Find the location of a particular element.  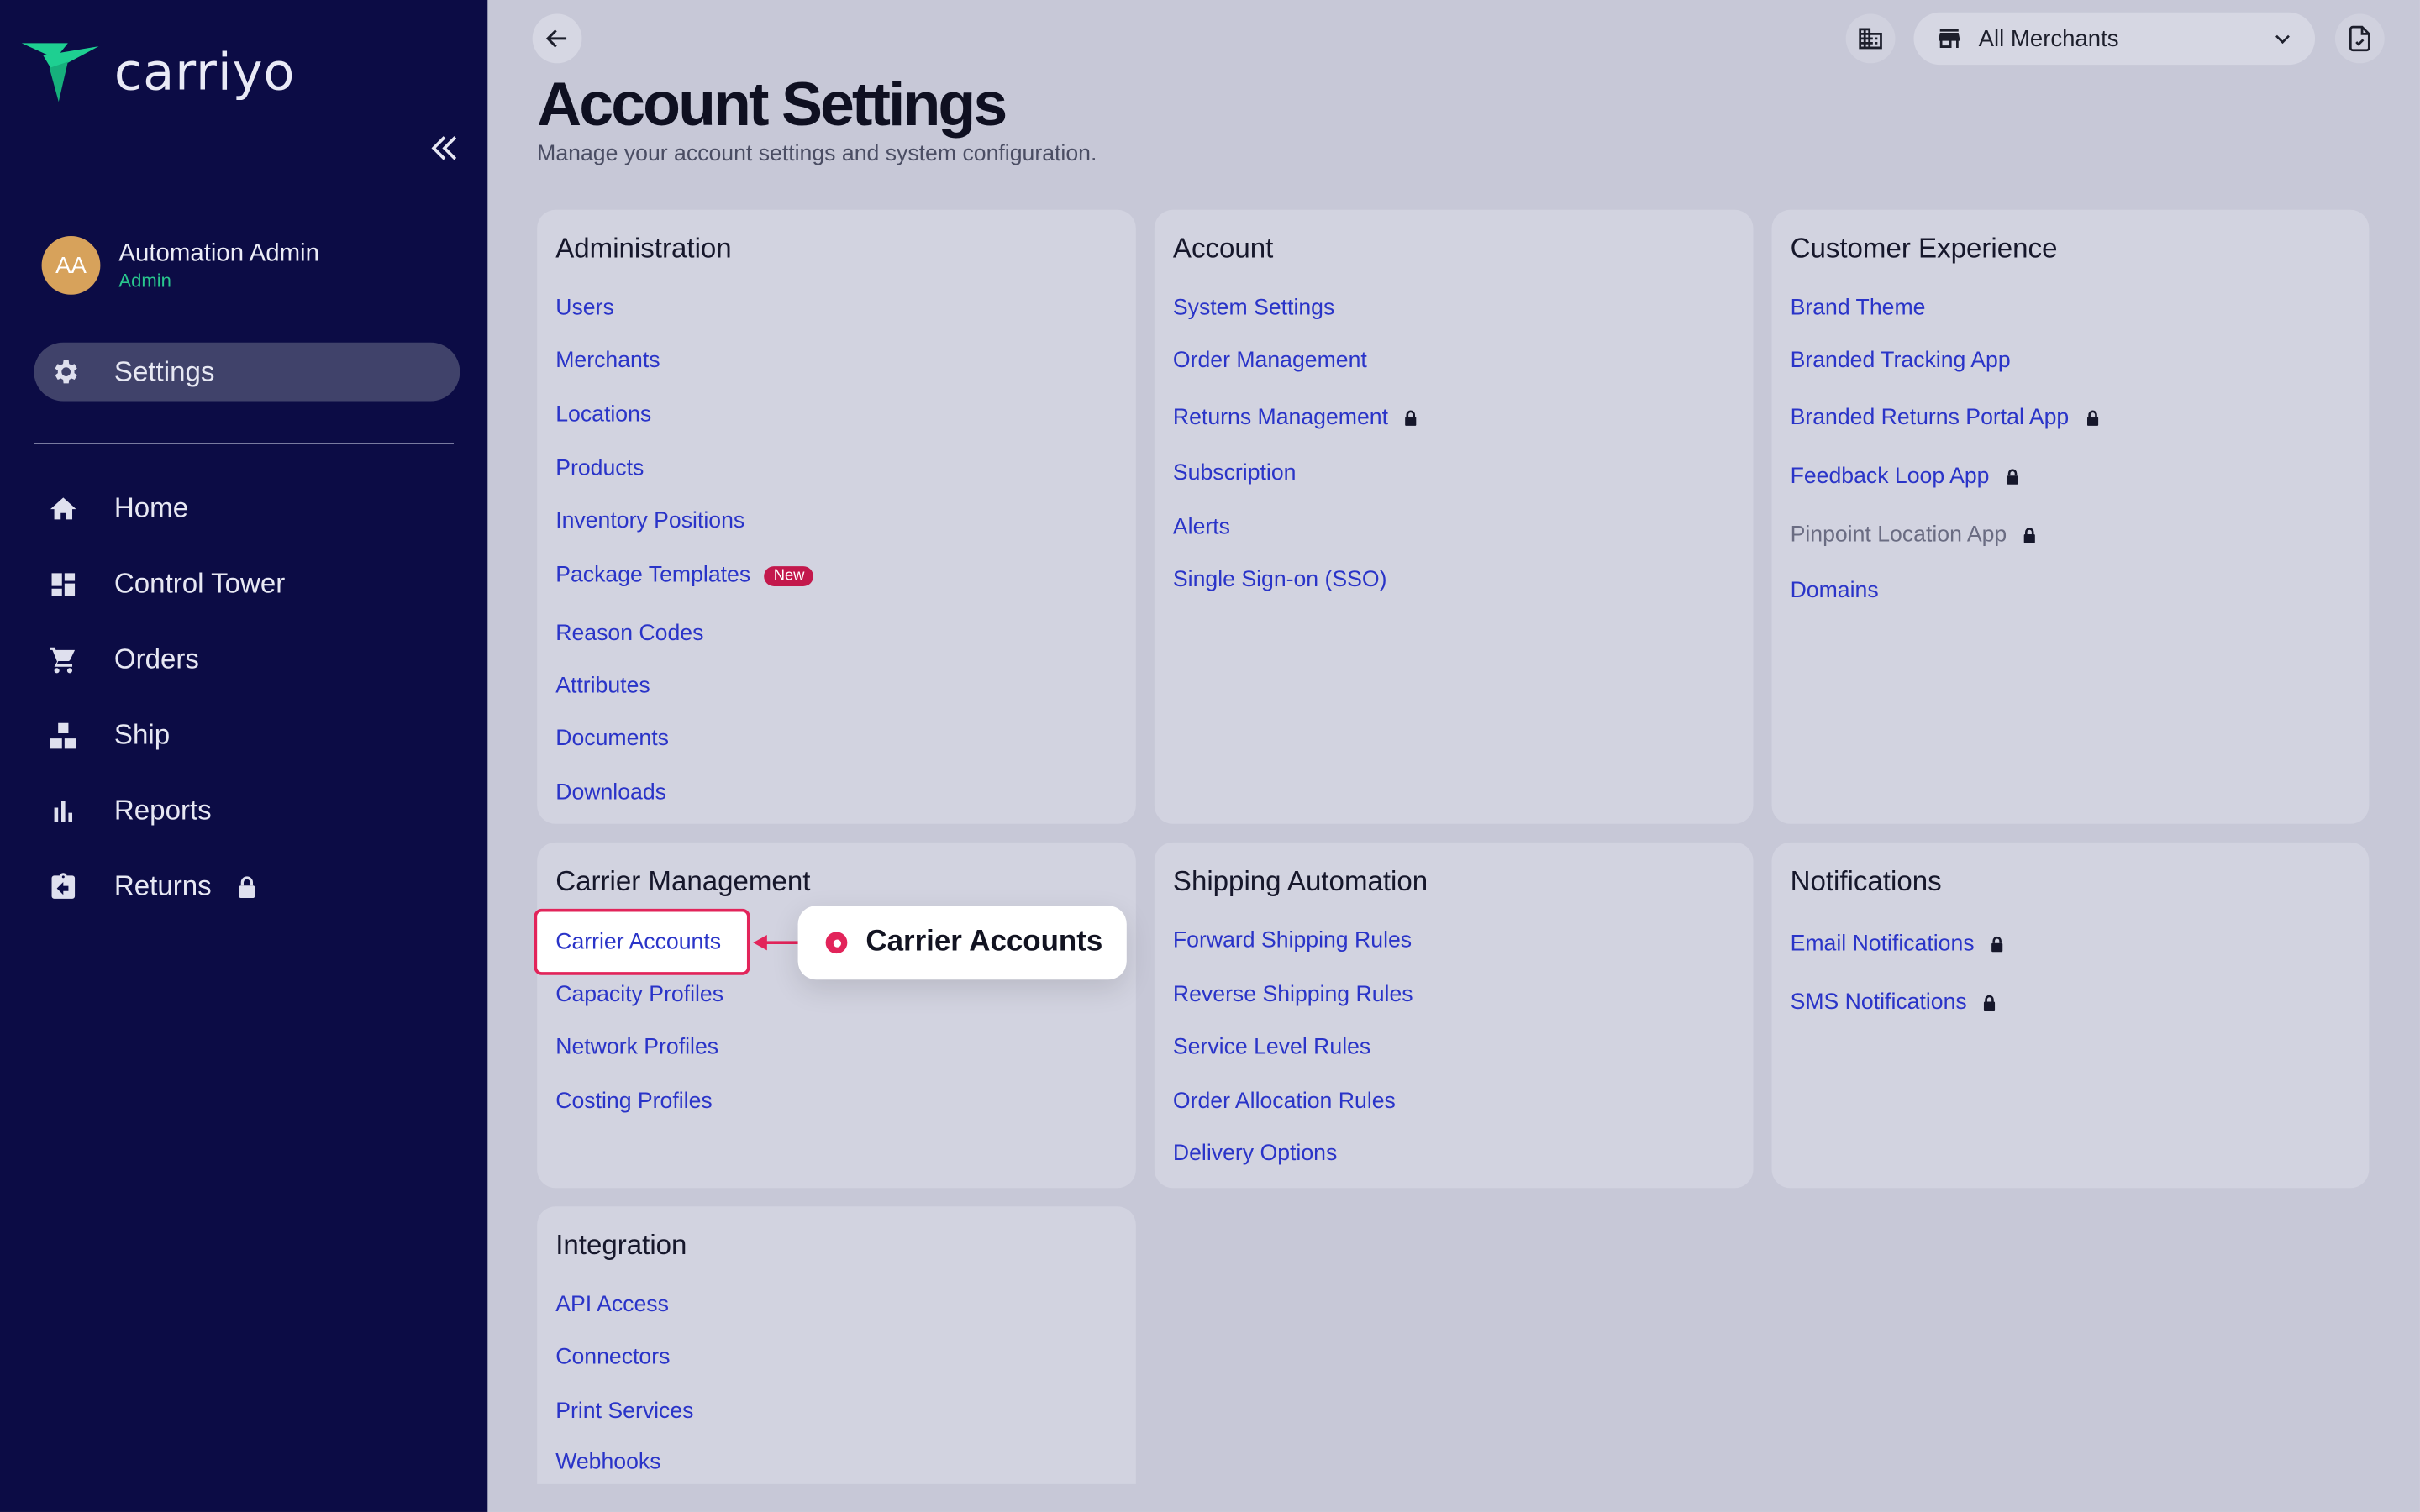

link-products: Products is located at coordinates (599, 469).